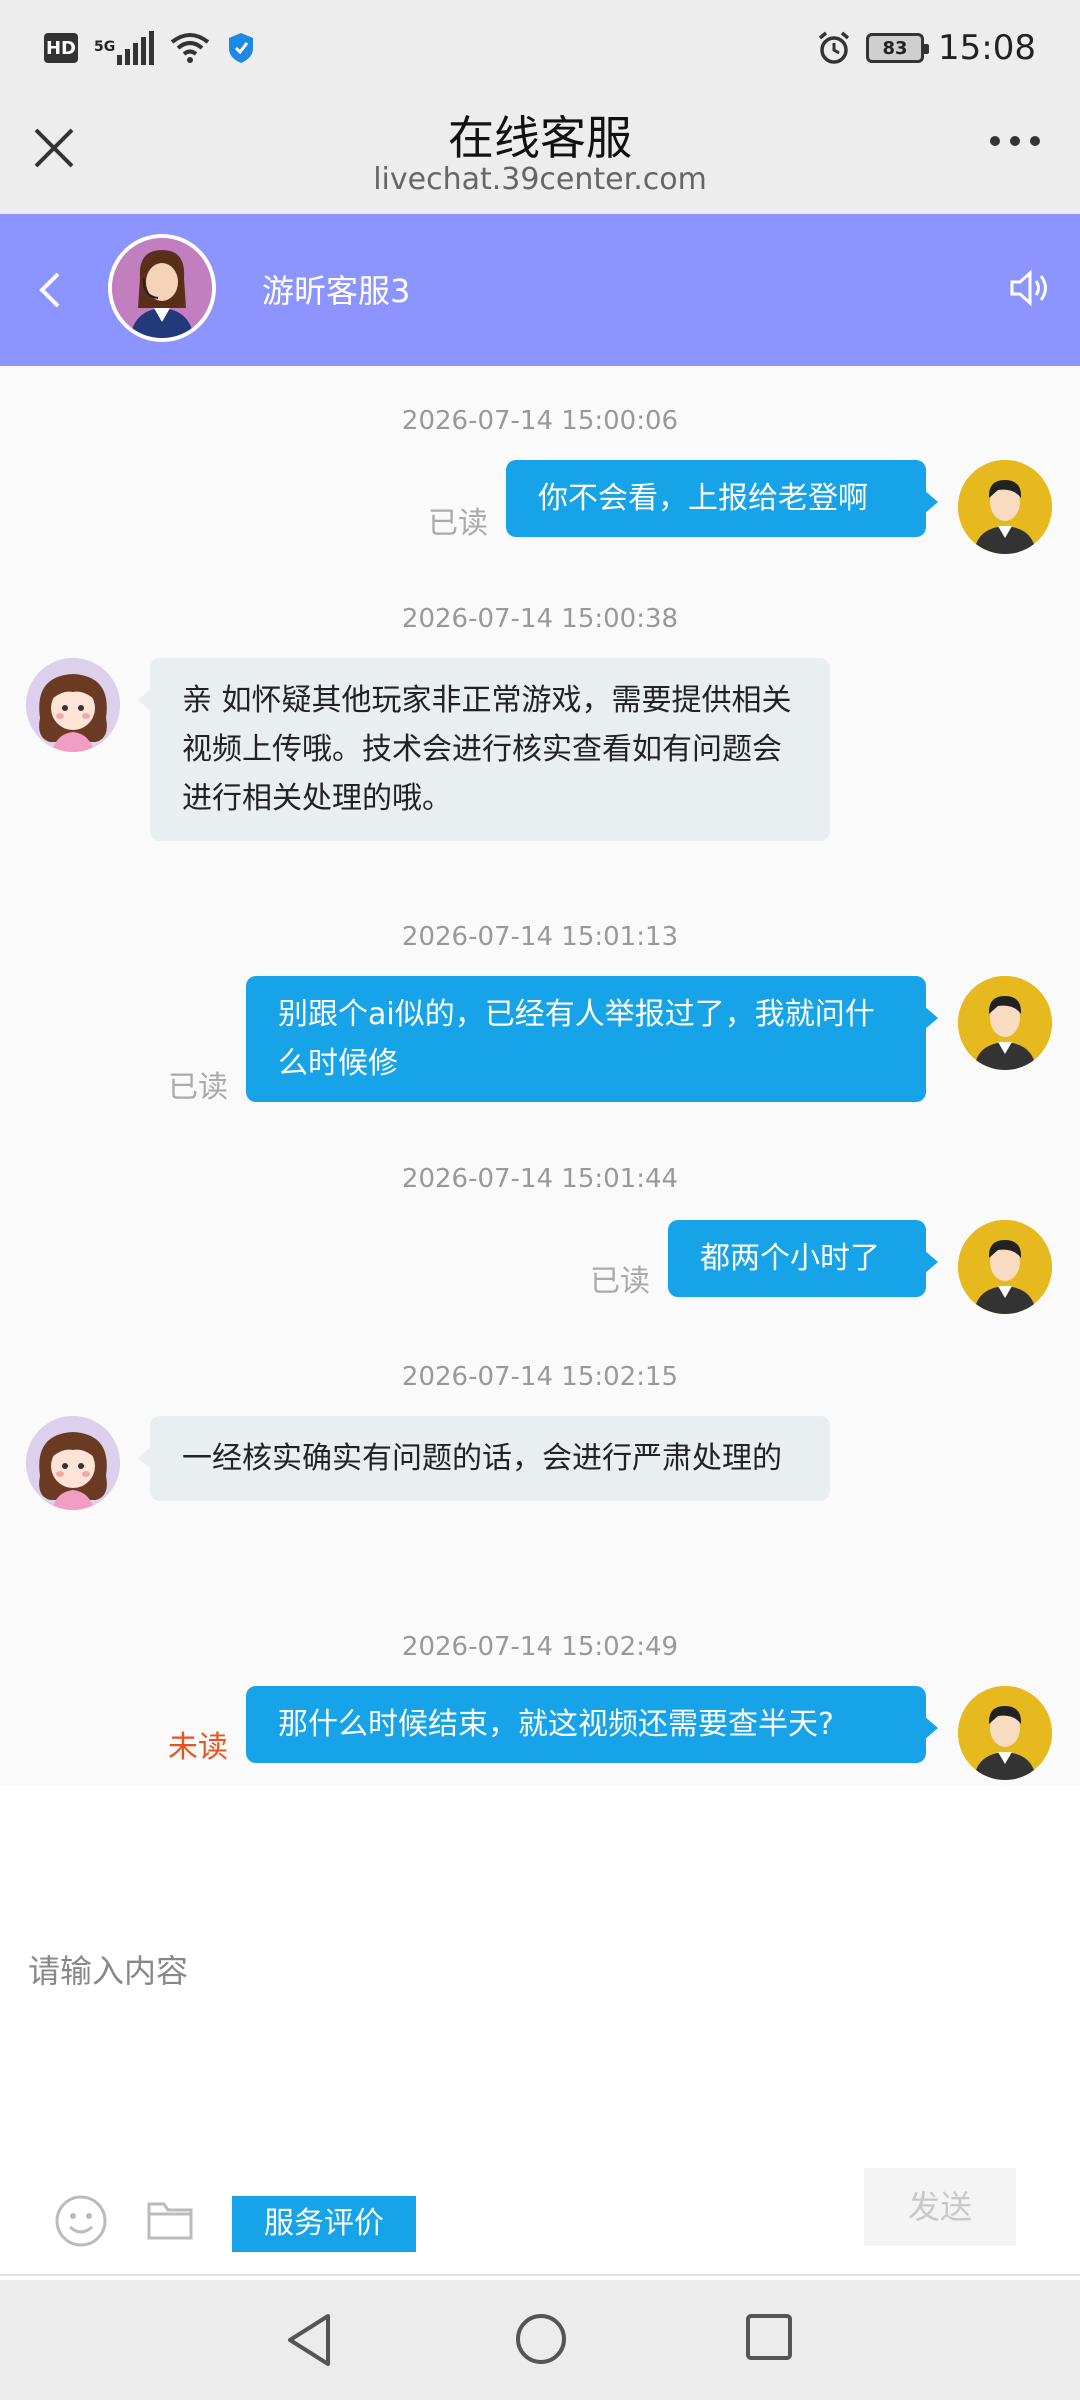 This screenshot has width=1080, height=2400. I want to click on message-bubble-user: 那什么时候结束，就这视频还需要查半天?, so click(592, 1724).